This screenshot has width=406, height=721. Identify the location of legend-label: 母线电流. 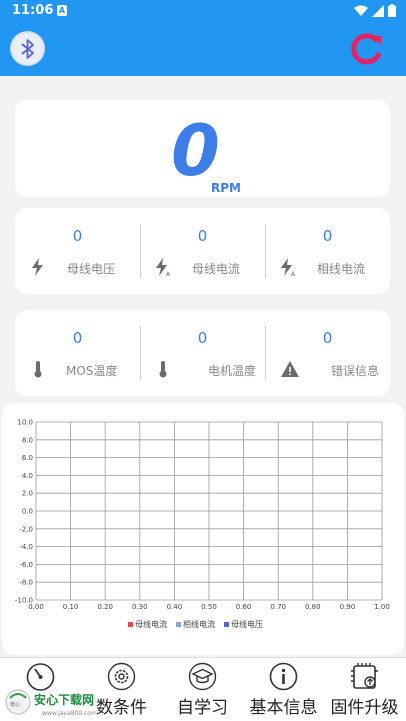
(151, 624).